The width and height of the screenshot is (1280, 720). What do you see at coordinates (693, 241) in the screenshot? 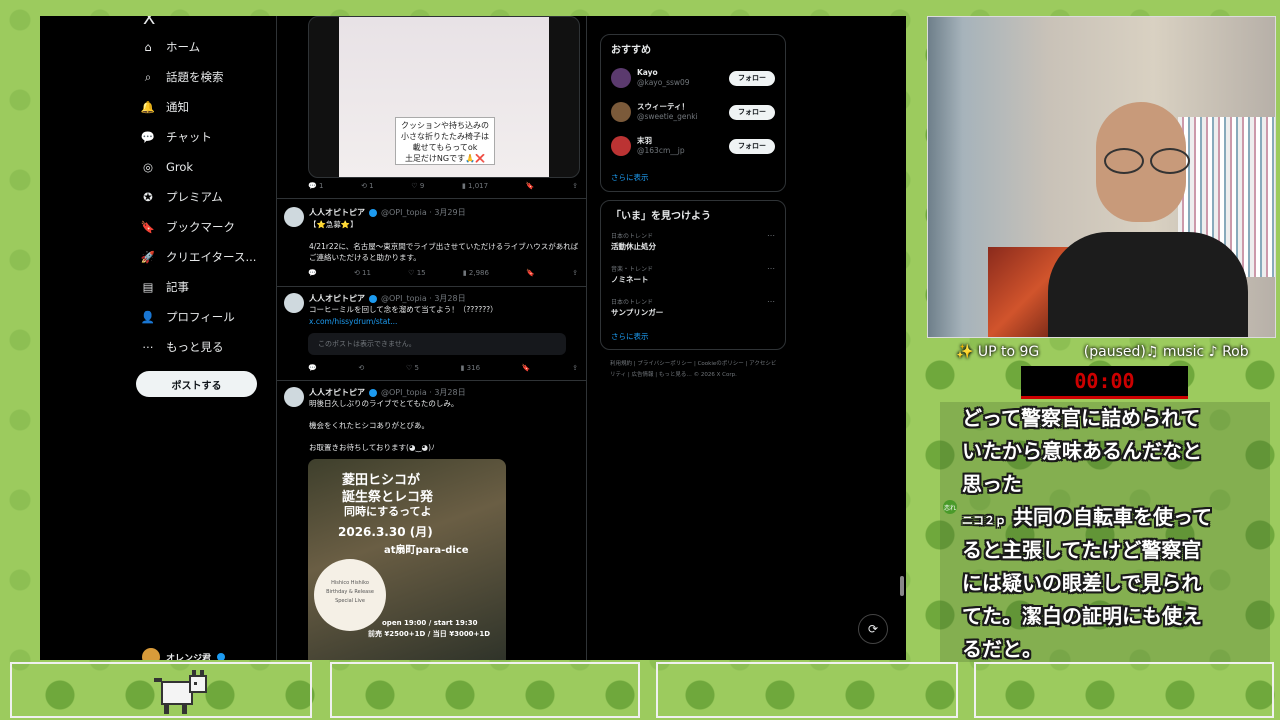
I see `trend-item: 日本のトレンド 活動休止処分 ⋯` at bounding box center [693, 241].